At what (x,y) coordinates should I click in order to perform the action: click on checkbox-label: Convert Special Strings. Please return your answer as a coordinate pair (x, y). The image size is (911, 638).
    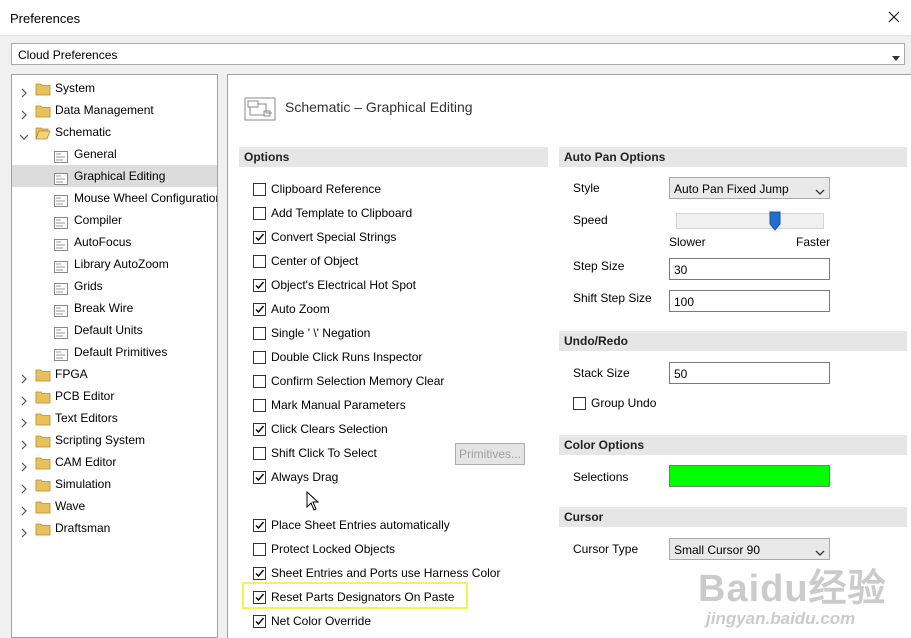
    Looking at the image, I should click on (334, 237).